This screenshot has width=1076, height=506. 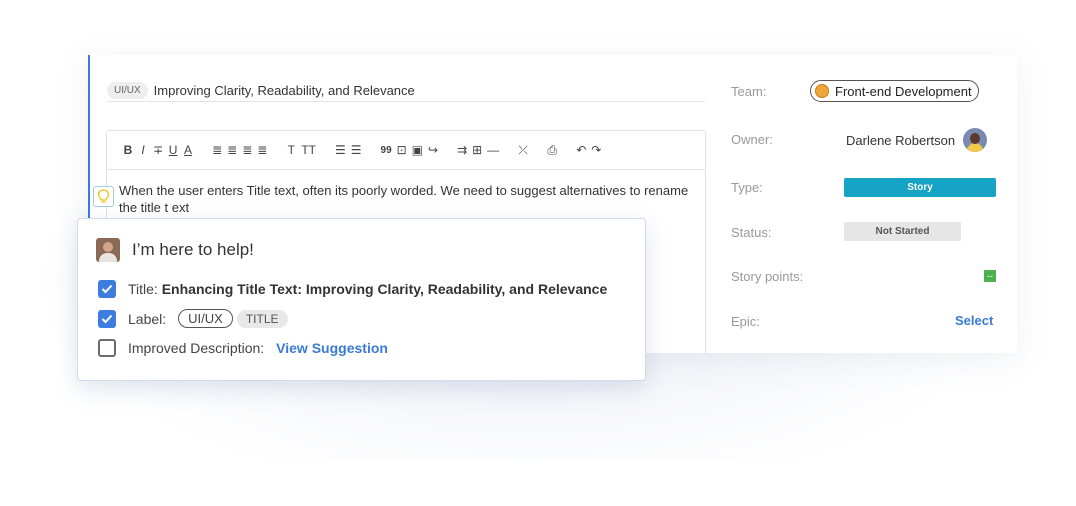 What do you see at coordinates (103, 196) in the screenshot?
I see `lightbulb-icon` at bounding box center [103, 196].